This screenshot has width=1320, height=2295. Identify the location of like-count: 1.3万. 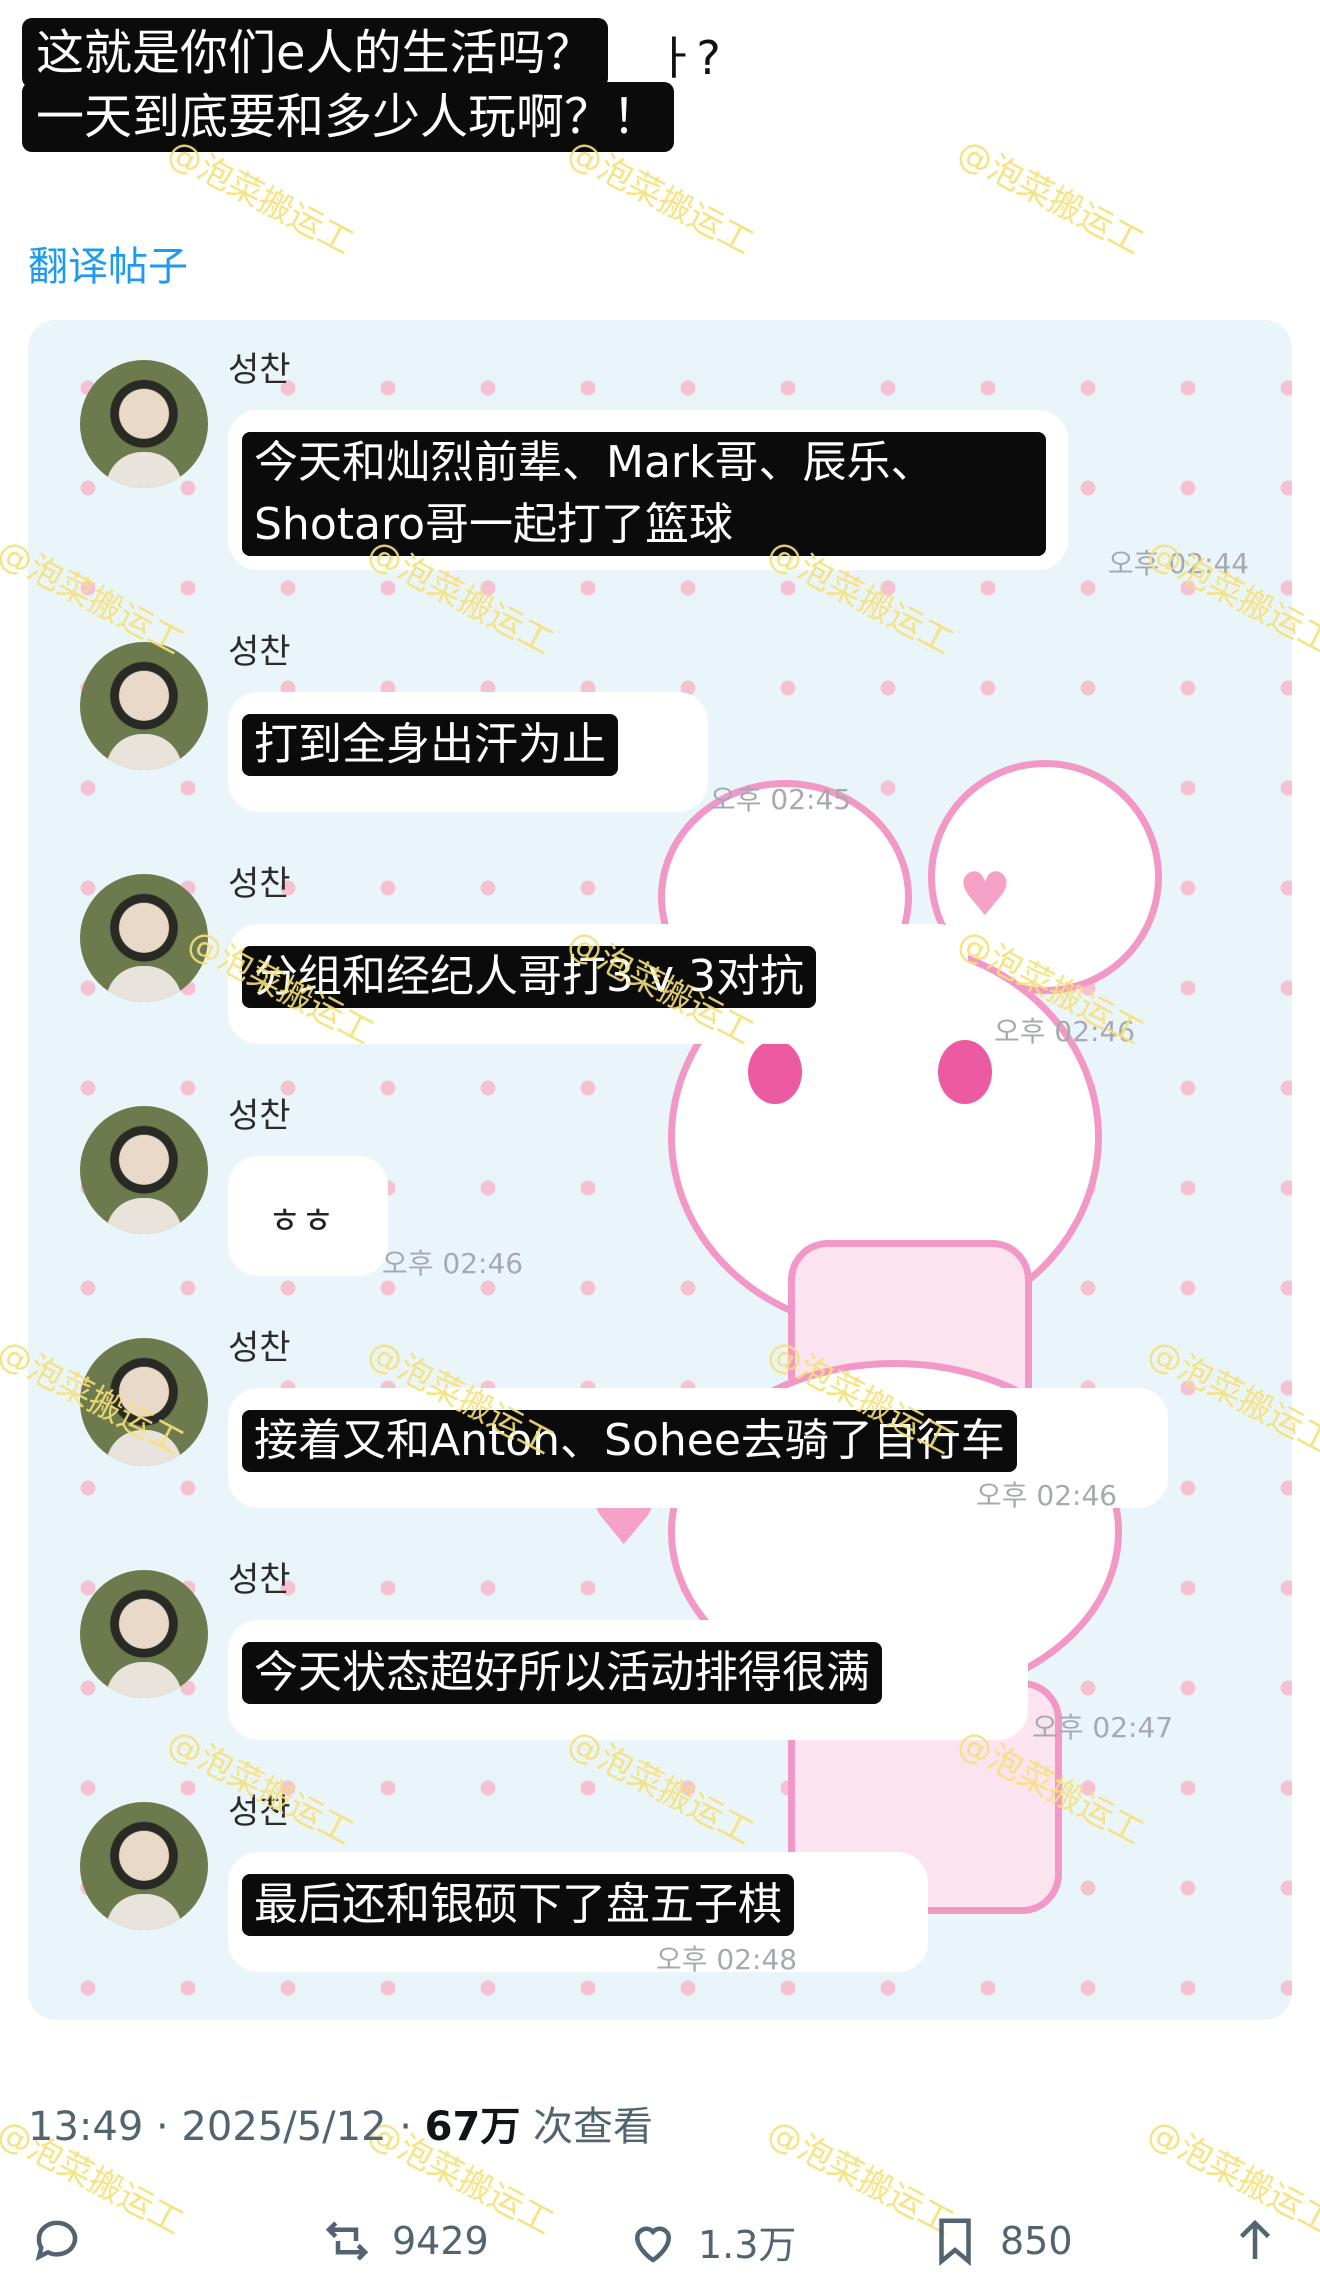
(747, 2245).